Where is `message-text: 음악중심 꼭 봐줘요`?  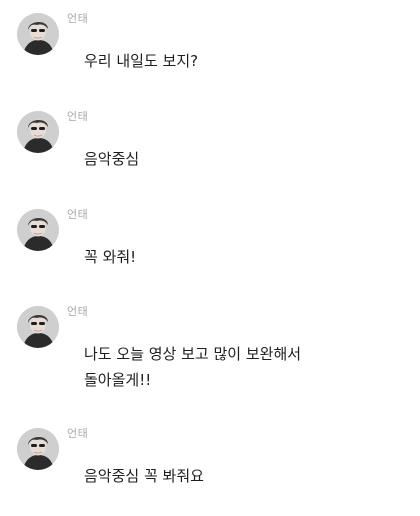
message-text: 음악중심 꼭 봐줘요 is located at coordinates (144, 476).